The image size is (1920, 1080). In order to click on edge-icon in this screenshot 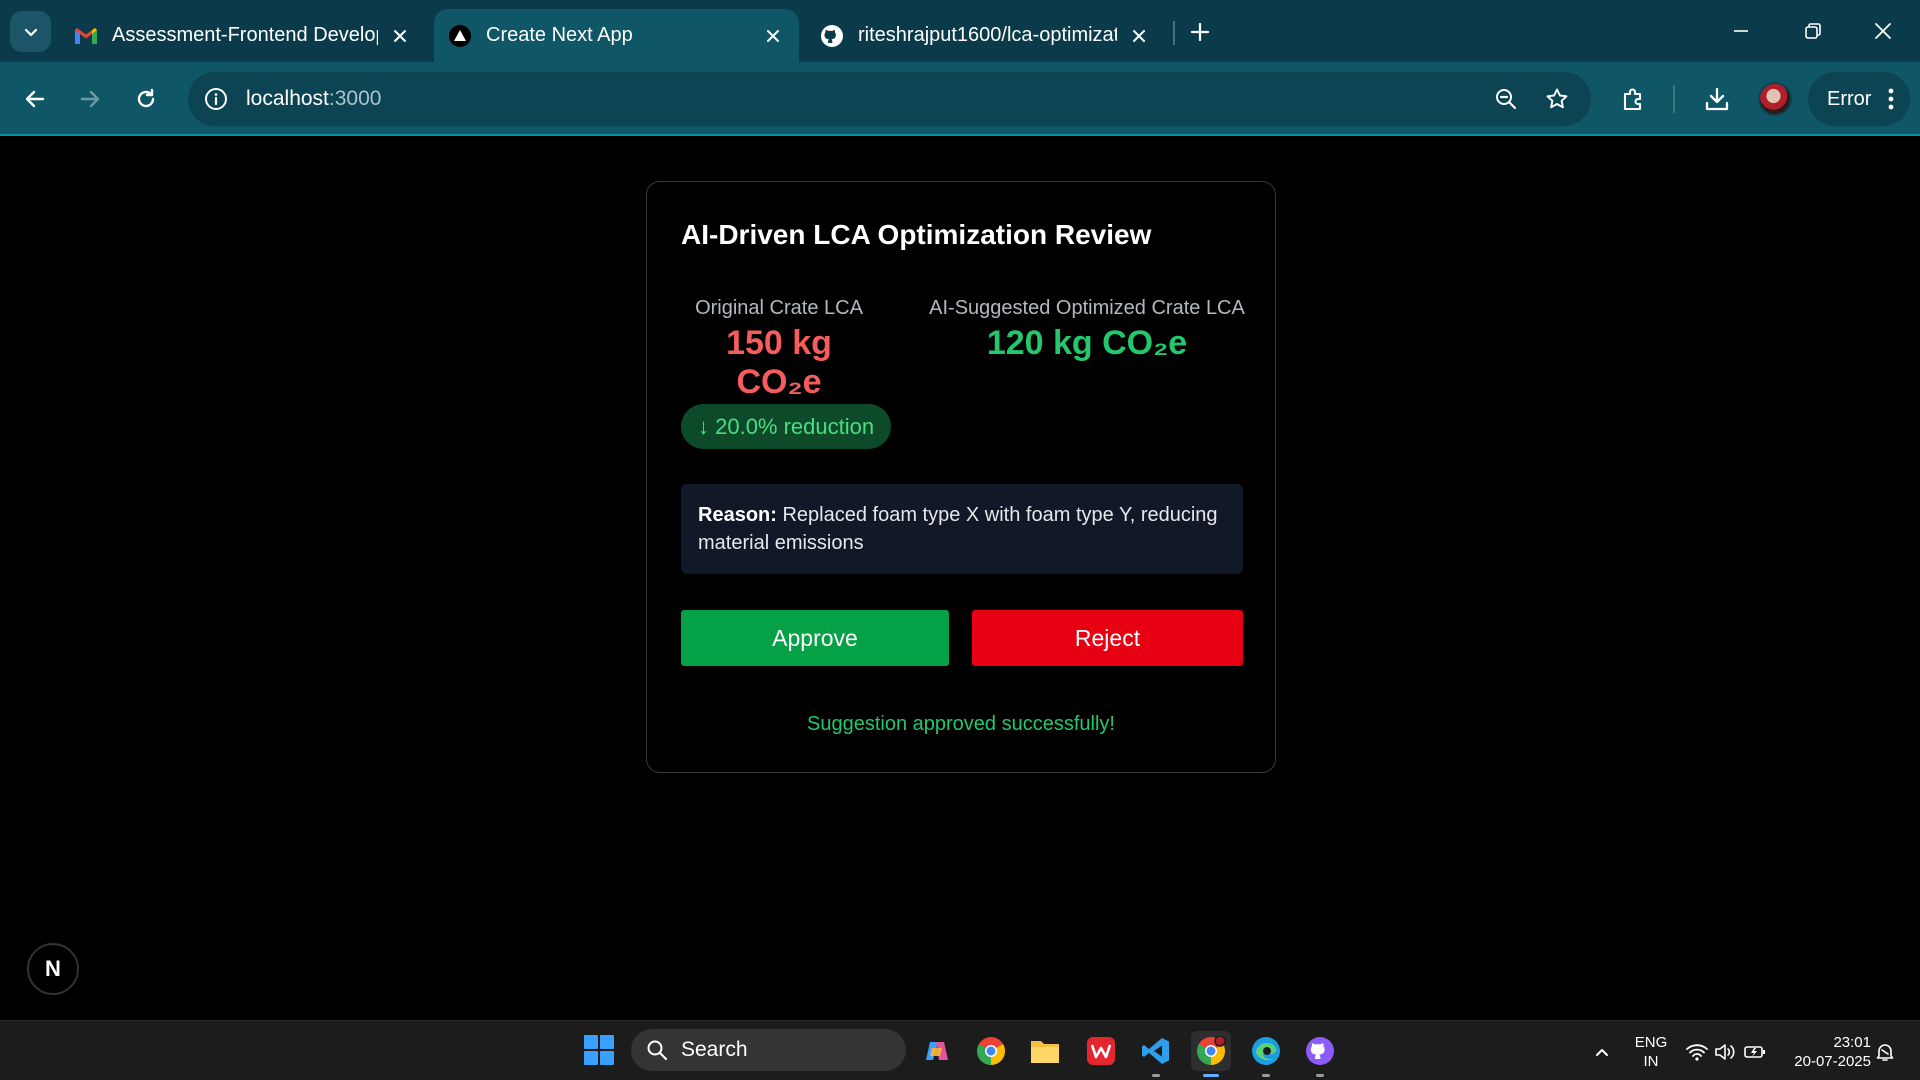, I will do `click(1266, 1054)`.